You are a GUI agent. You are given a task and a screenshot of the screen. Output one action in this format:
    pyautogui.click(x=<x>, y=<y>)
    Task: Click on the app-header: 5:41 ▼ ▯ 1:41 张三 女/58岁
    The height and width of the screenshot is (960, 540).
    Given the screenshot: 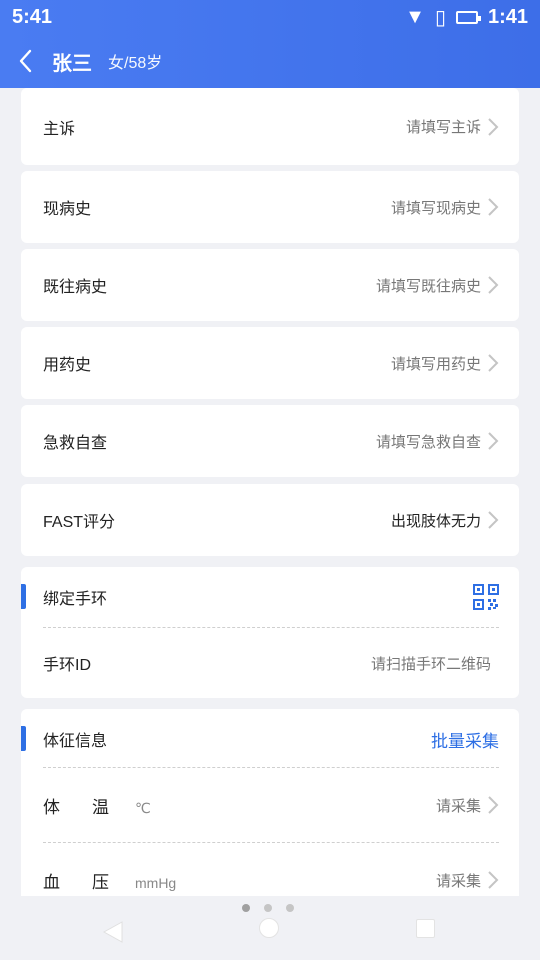 What is the action you would take?
    pyautogui.click(x=270, y=44)
    